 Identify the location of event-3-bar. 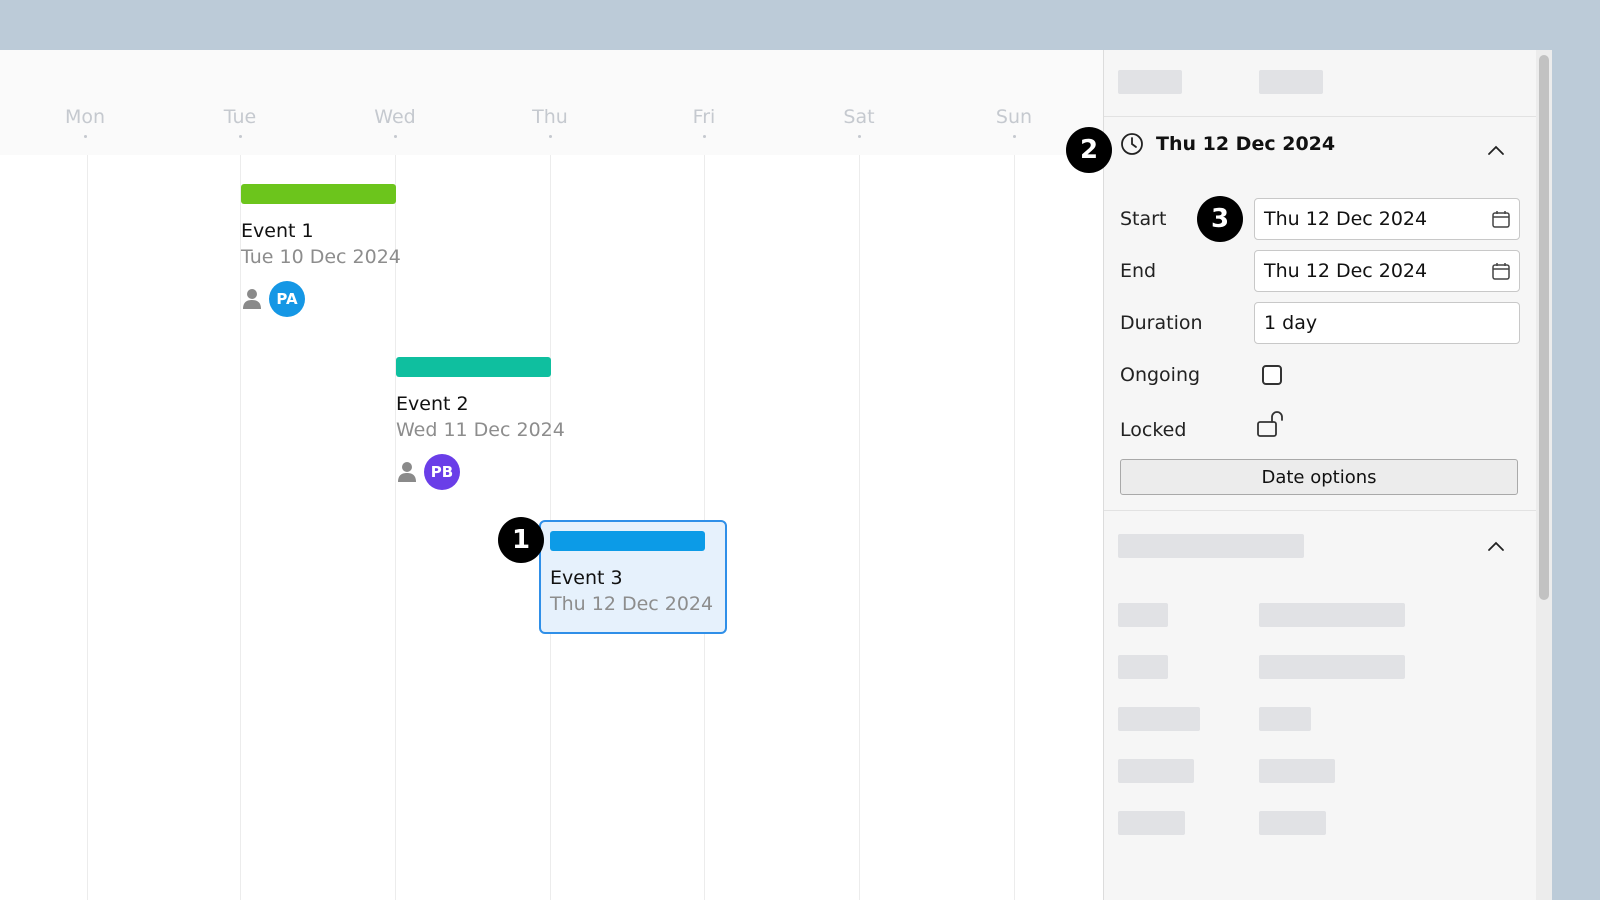
(627, 541).